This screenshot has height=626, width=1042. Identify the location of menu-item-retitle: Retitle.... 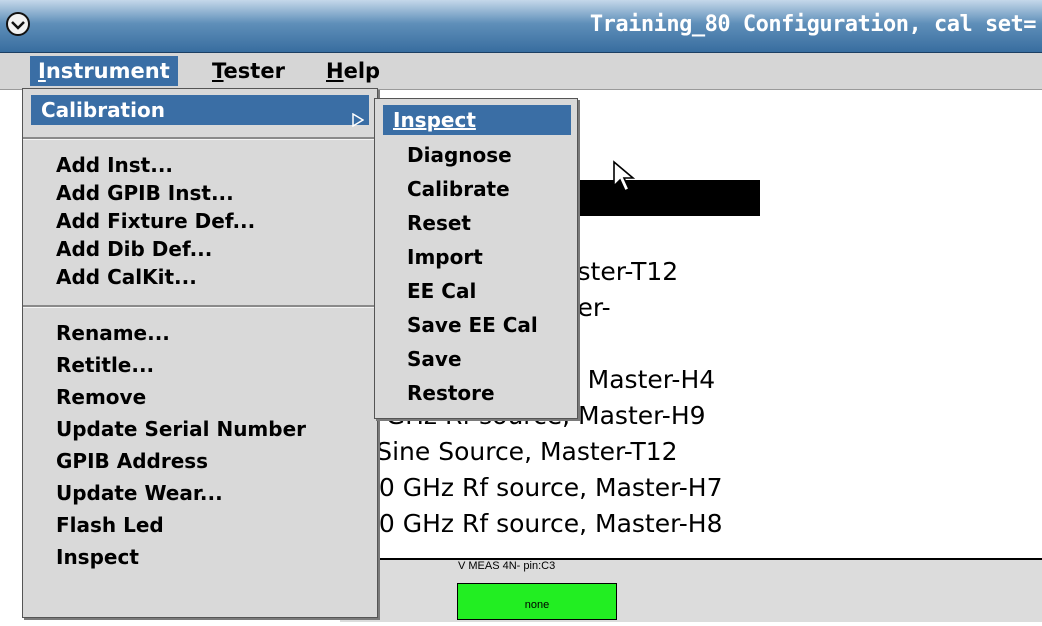
(100, 365).